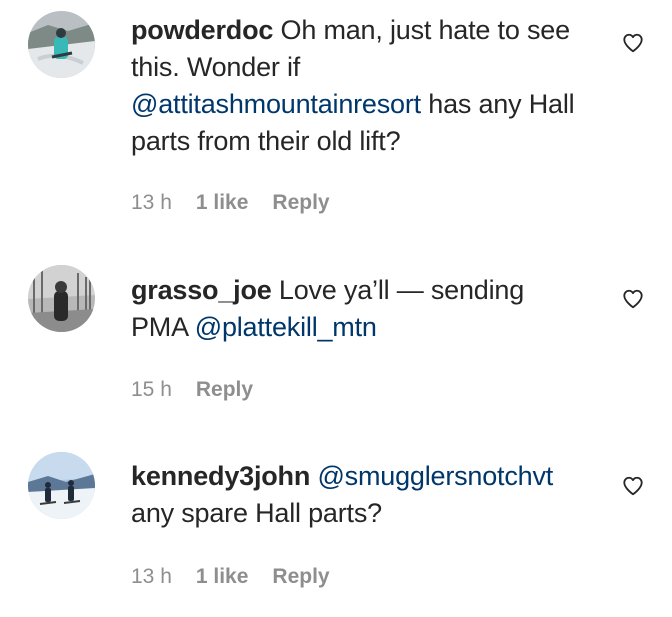 This screenshot has height=617, width=672. Describe the element at coordinates (256, 513) in the screenshot. I see `comment-text-part: any spare Hall parts?` at that location.